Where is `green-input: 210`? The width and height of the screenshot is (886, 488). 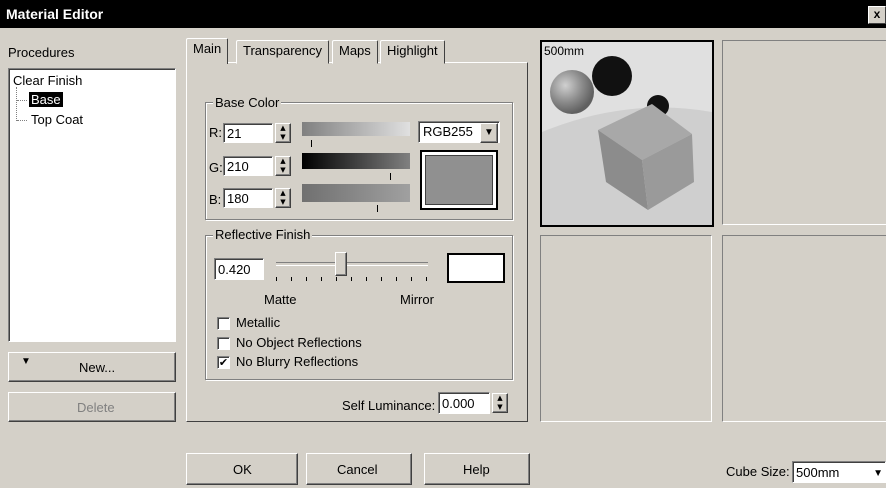 green-input: 210 is located at coordinates (248, 166).